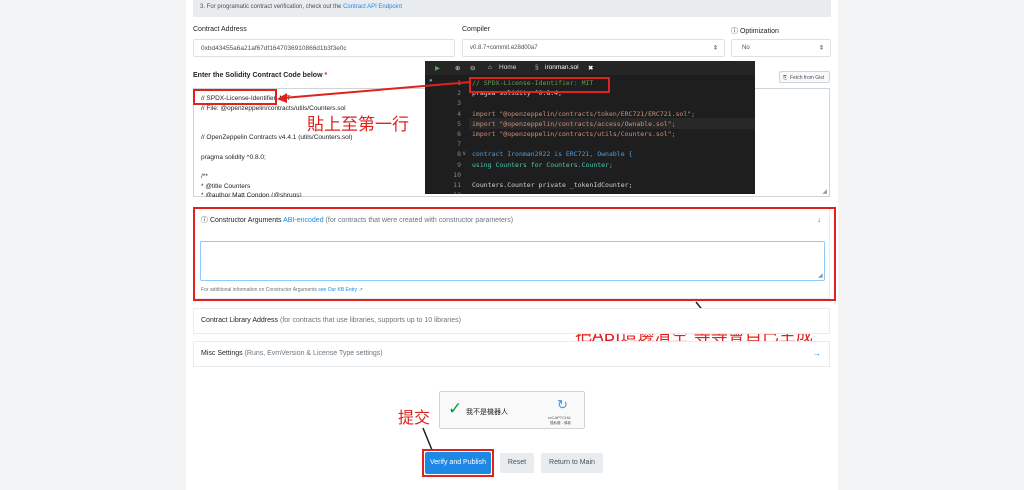 This screenshot has width=1024, height=490. What do you see at coordinates (437, 68) in the screenshot?
I see `run-icon: ▶` at bounding box center [437, 68].